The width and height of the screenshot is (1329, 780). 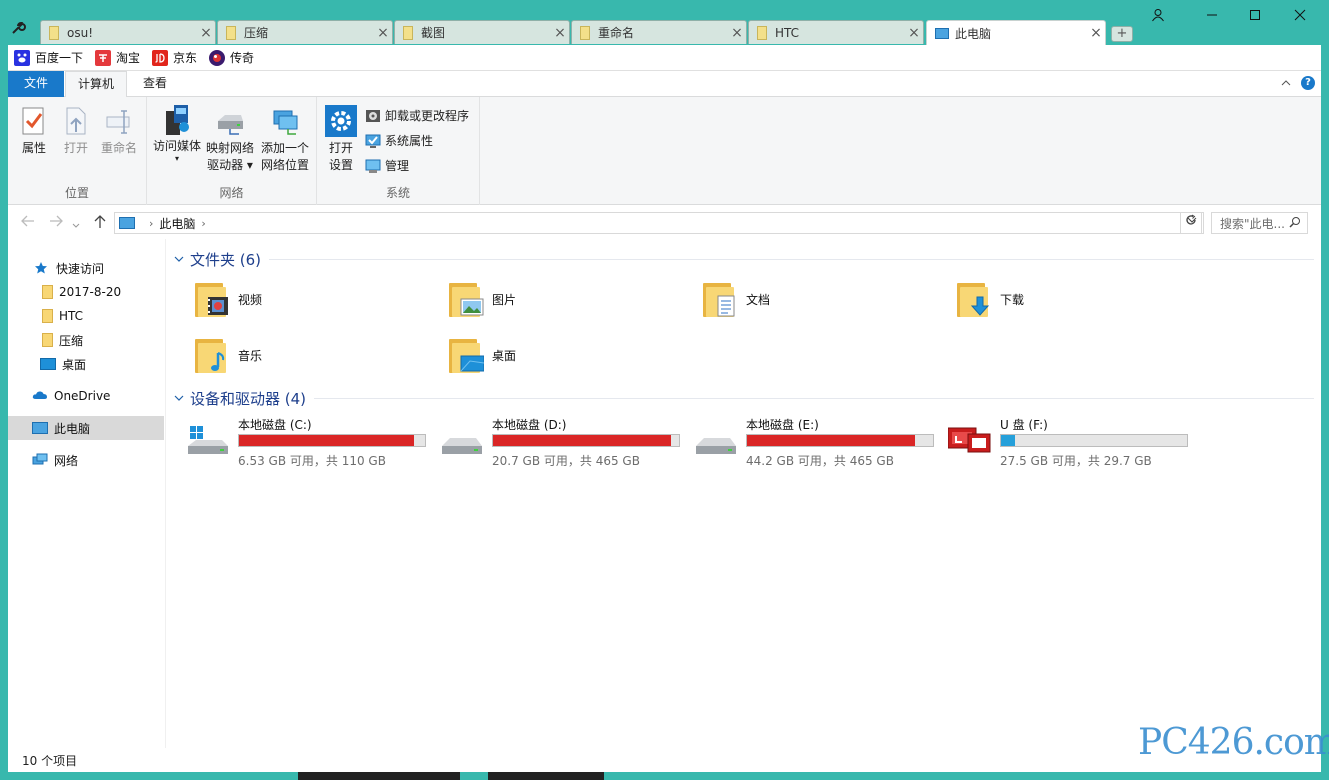 I want to click on nav-pinned-item: 2017-8-20, so click(x=86, y=292).